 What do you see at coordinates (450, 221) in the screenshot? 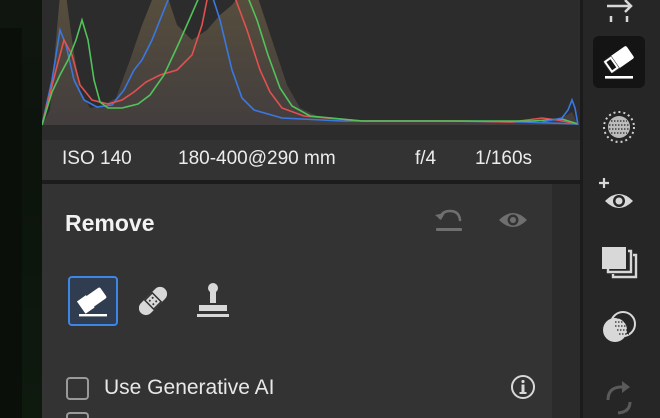
I see `reset-icon` at bounding box center [450, 221].